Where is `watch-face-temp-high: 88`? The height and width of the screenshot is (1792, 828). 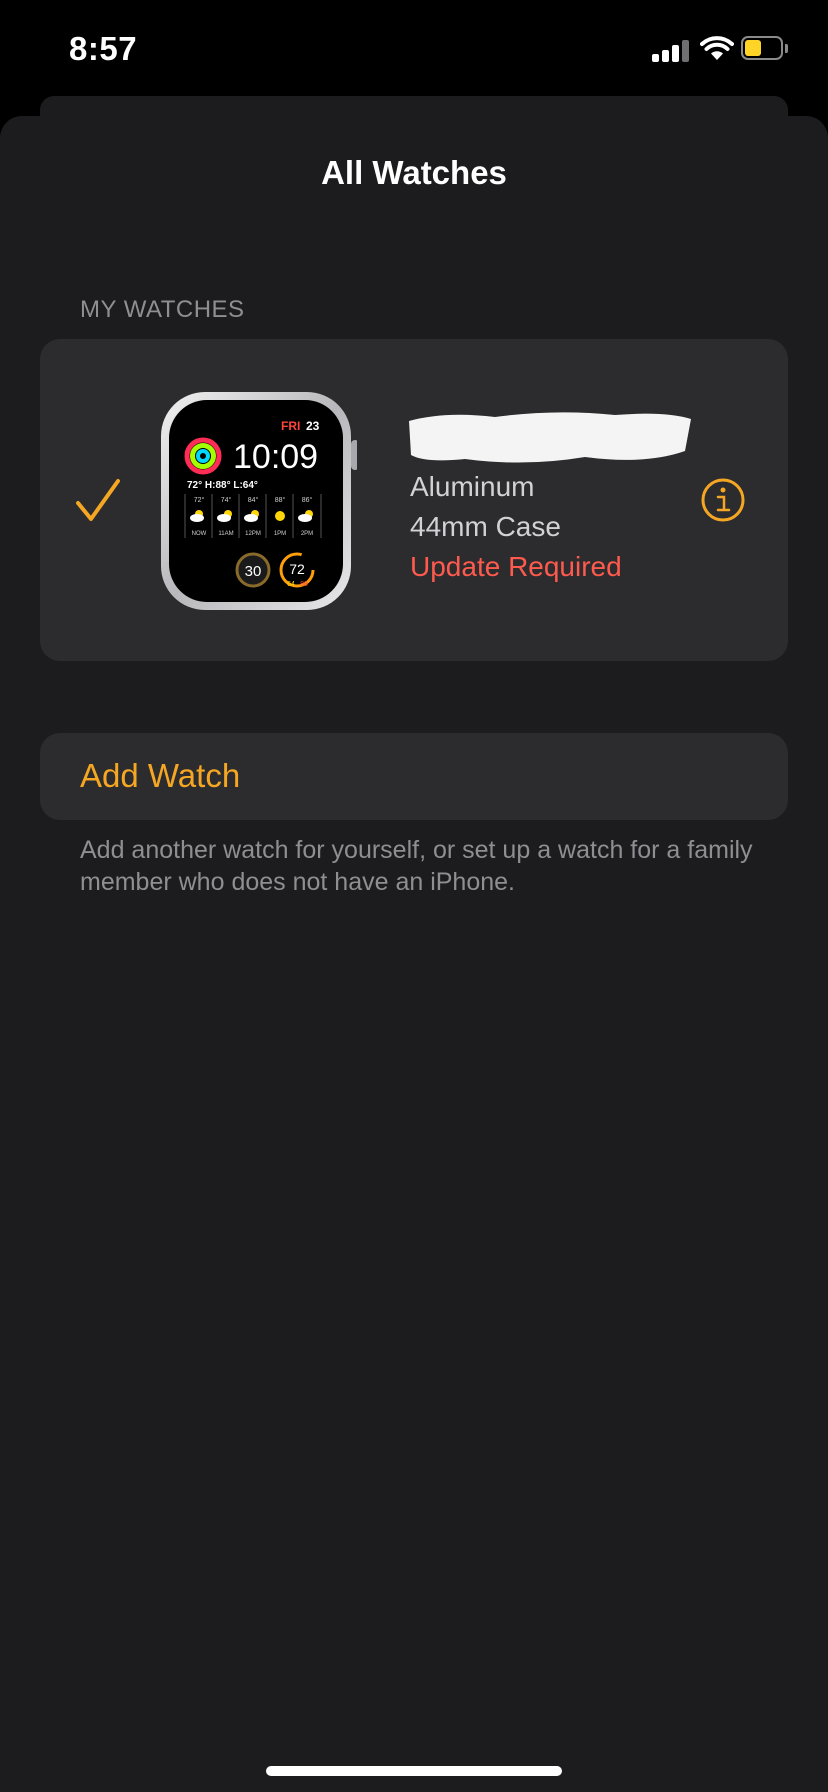 watch-face-temp-high: 88 is located at coordinates (304, 584).